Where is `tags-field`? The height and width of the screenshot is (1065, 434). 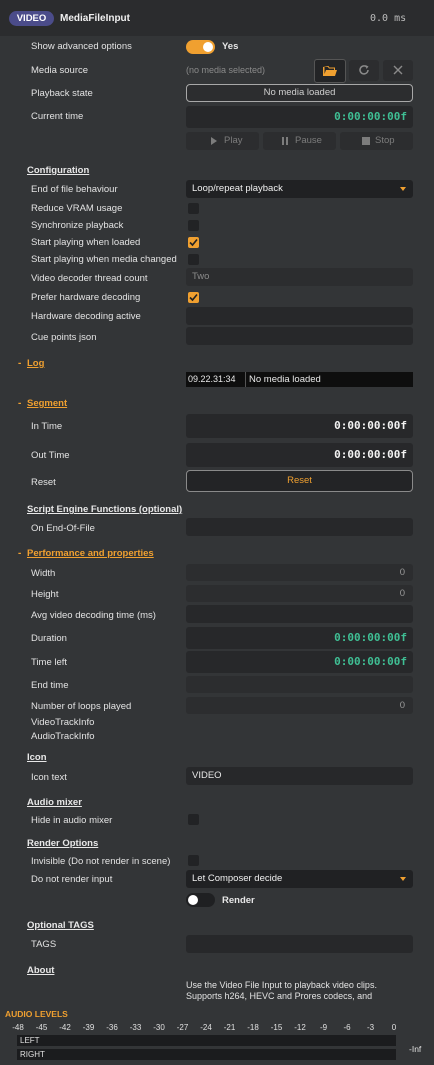 tags-field is located at coordinates (299, 944).